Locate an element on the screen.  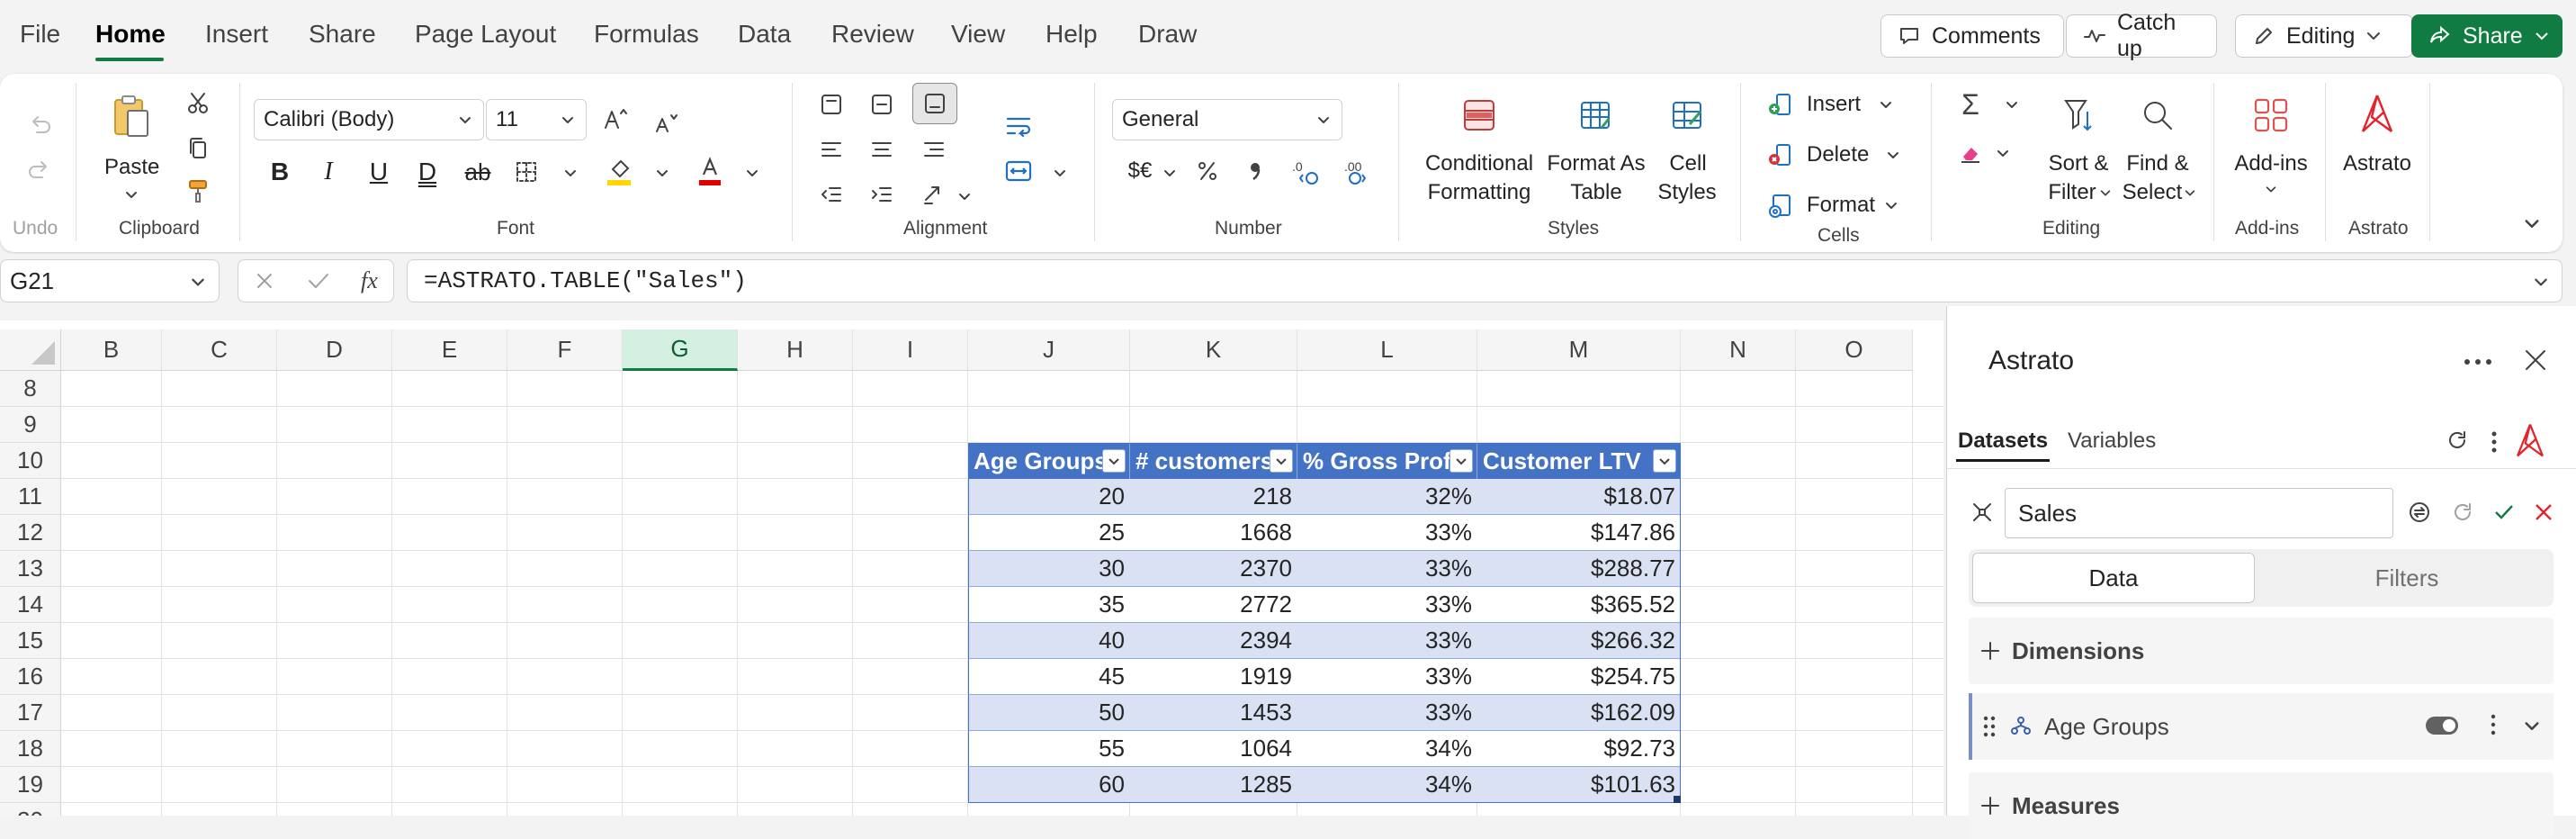
row-header: 19 is located at coordinates (31, 785).